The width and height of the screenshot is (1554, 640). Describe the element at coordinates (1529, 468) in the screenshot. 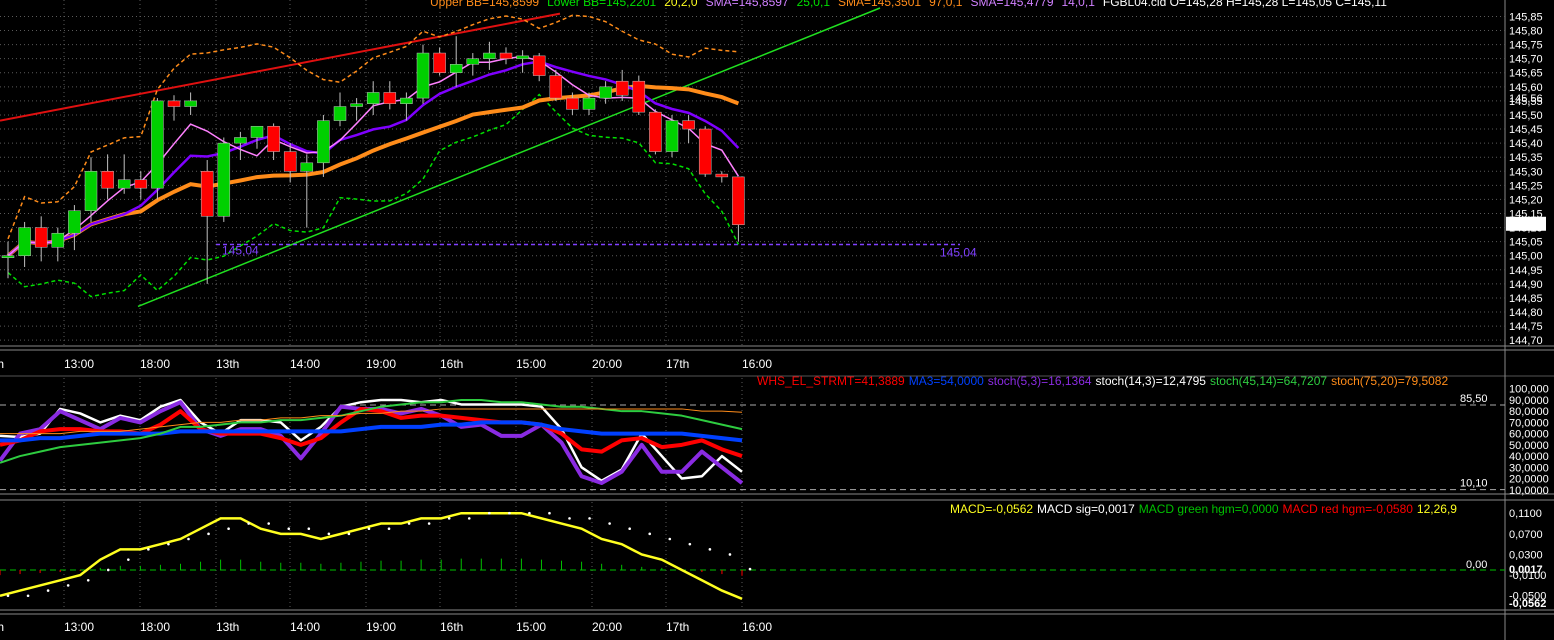

I see `stoch-tick-label: 30,0000` at that location.